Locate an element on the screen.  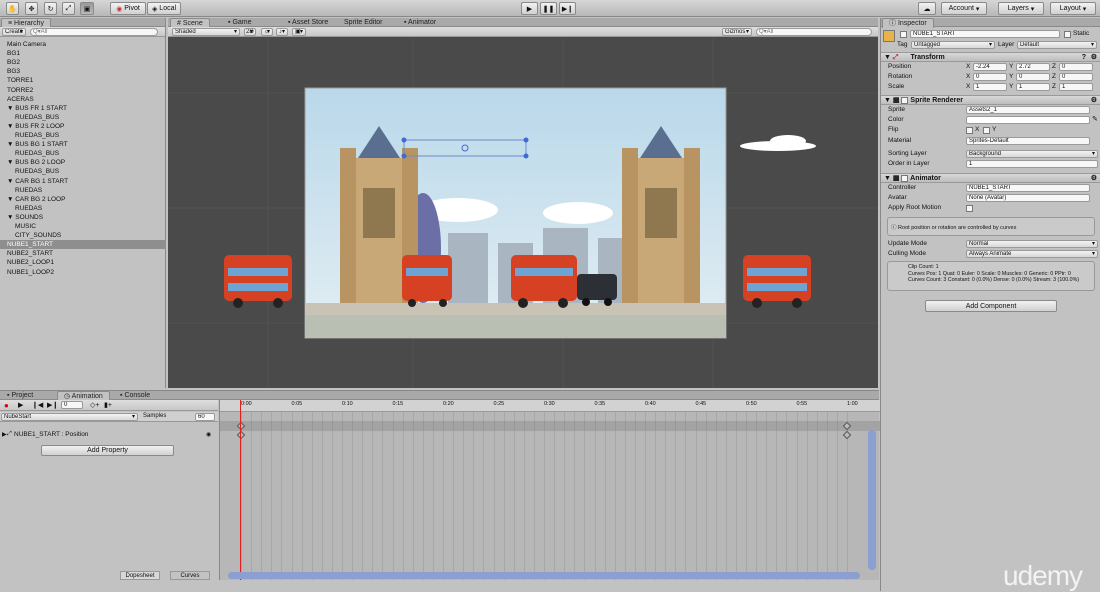
flip-x-checkbox is located at coordinates (969, 130).